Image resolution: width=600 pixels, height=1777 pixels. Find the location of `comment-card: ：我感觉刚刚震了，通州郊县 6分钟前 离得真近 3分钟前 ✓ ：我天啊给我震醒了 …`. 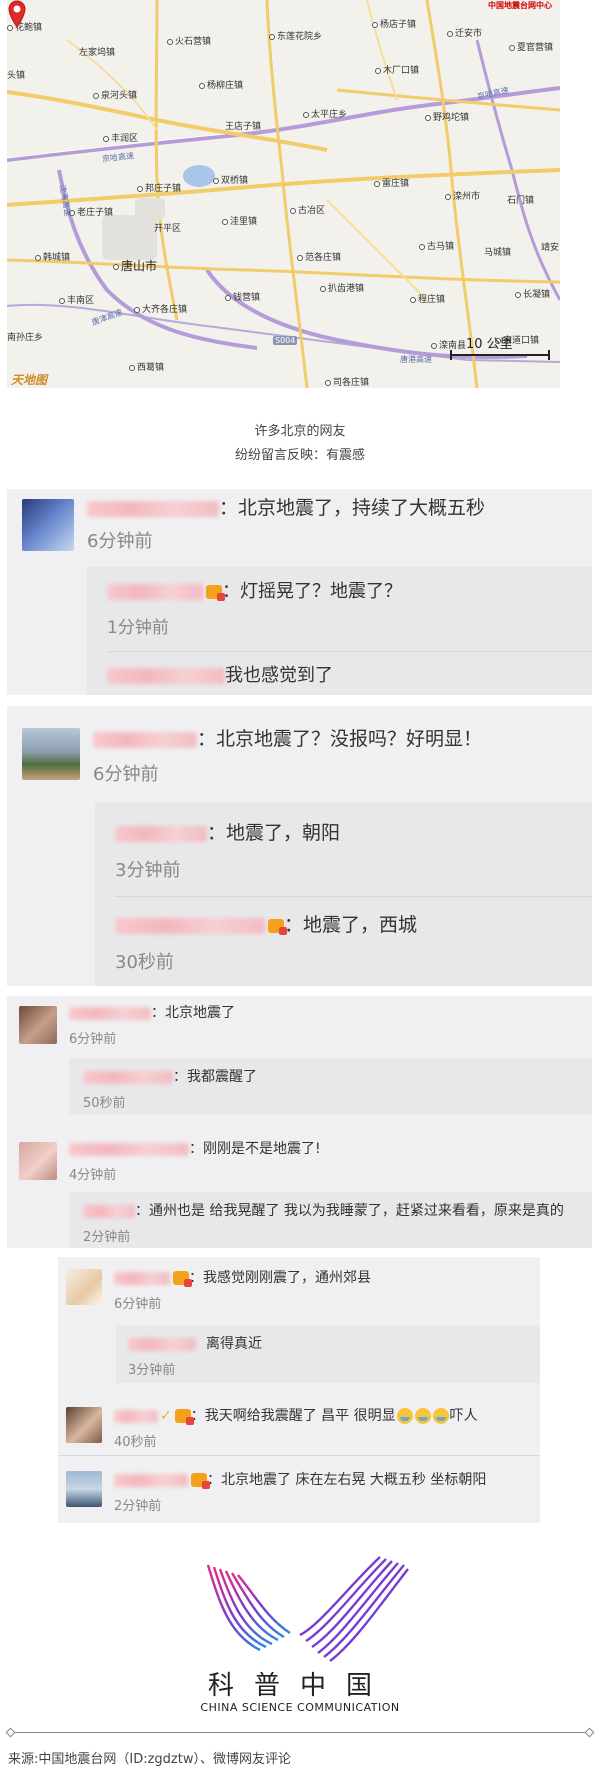

comment-card: ：我感觉刚刚震了，通州郊县 6分钟前 离得真近 3分钟前 ✓ ：我天啊给我震醒了 … is located at coordinates (299, 1390).